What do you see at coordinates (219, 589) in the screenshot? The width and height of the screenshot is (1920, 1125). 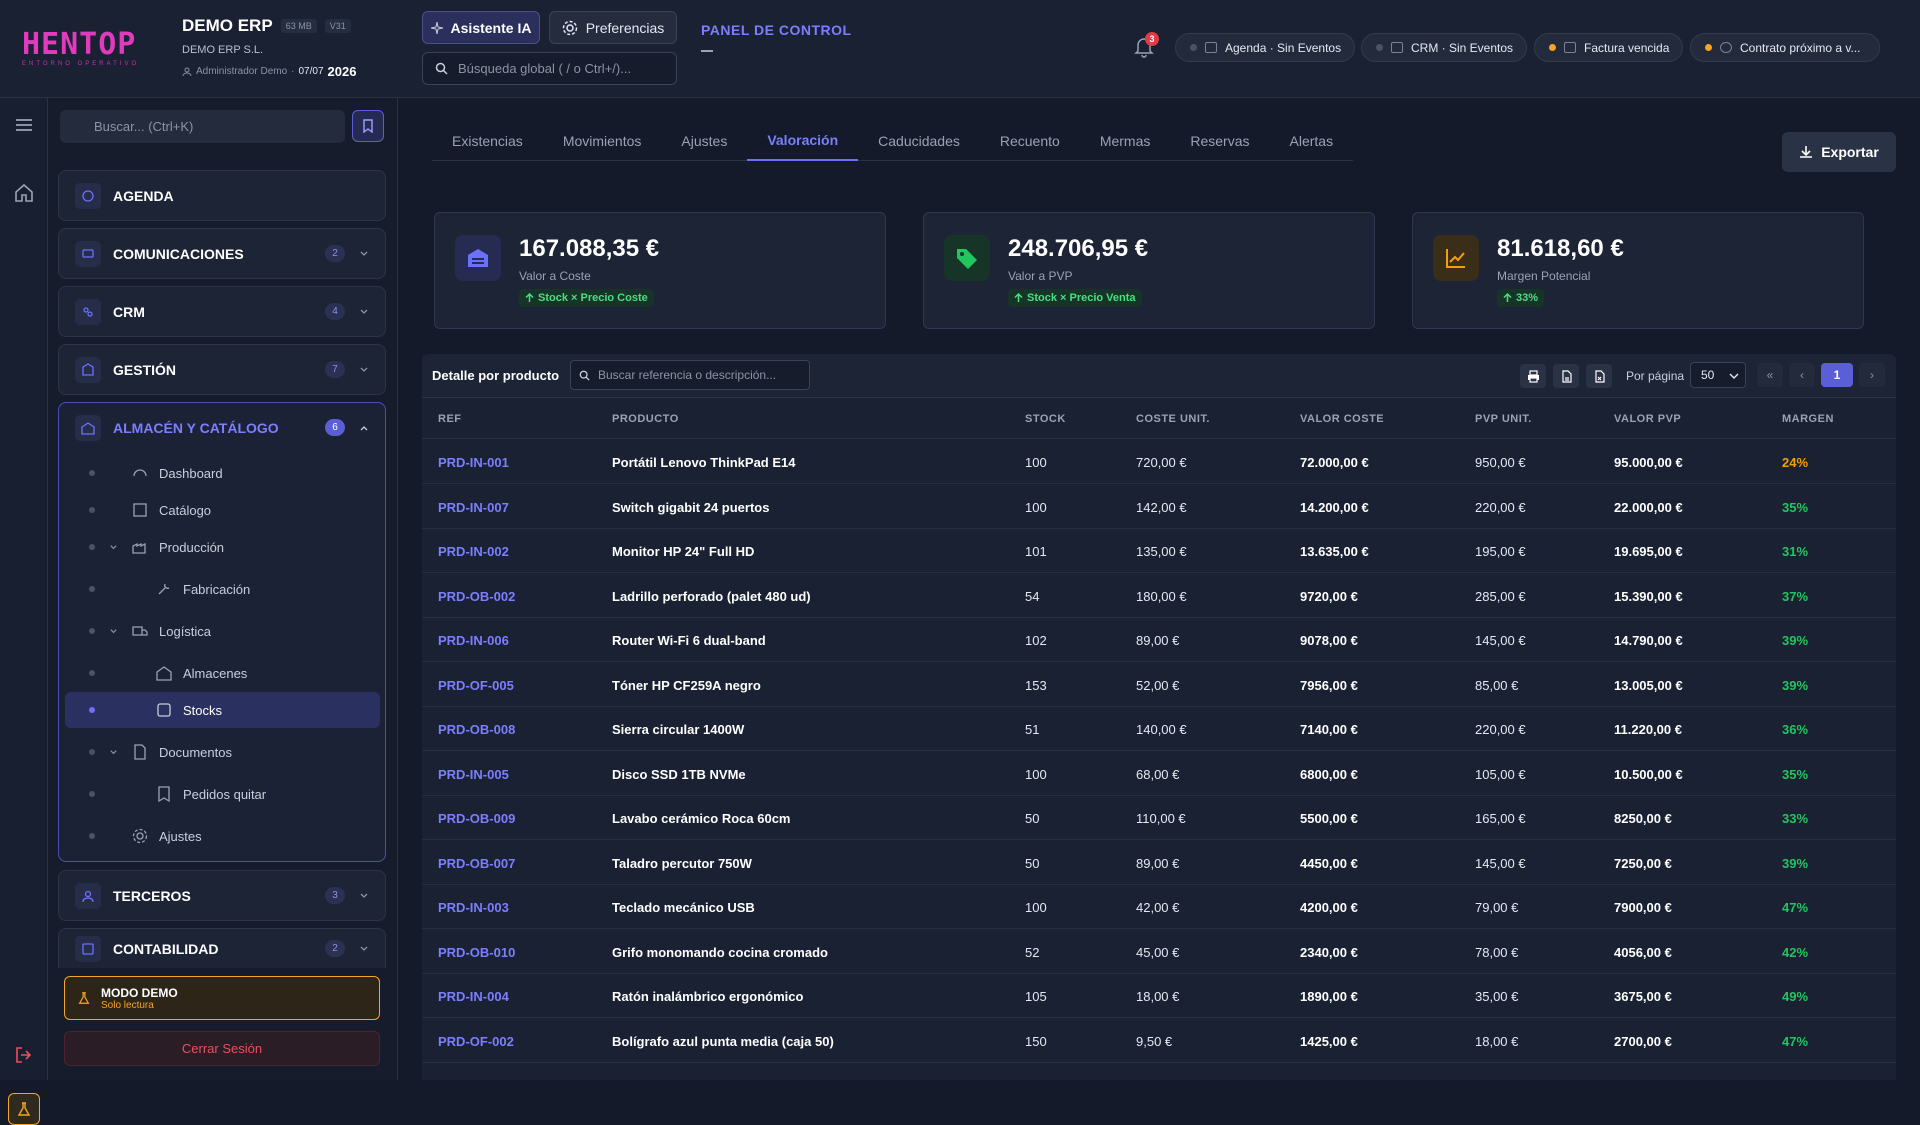 I see `sidebar-item-fabricacion: Fabricación` at bounding box center [219, 589].